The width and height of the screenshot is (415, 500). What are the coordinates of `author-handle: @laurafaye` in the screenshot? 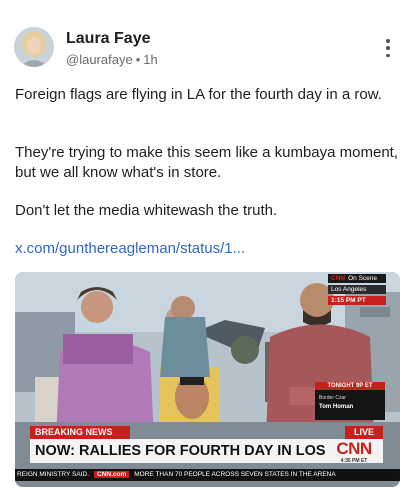 It's located at (99, 59).